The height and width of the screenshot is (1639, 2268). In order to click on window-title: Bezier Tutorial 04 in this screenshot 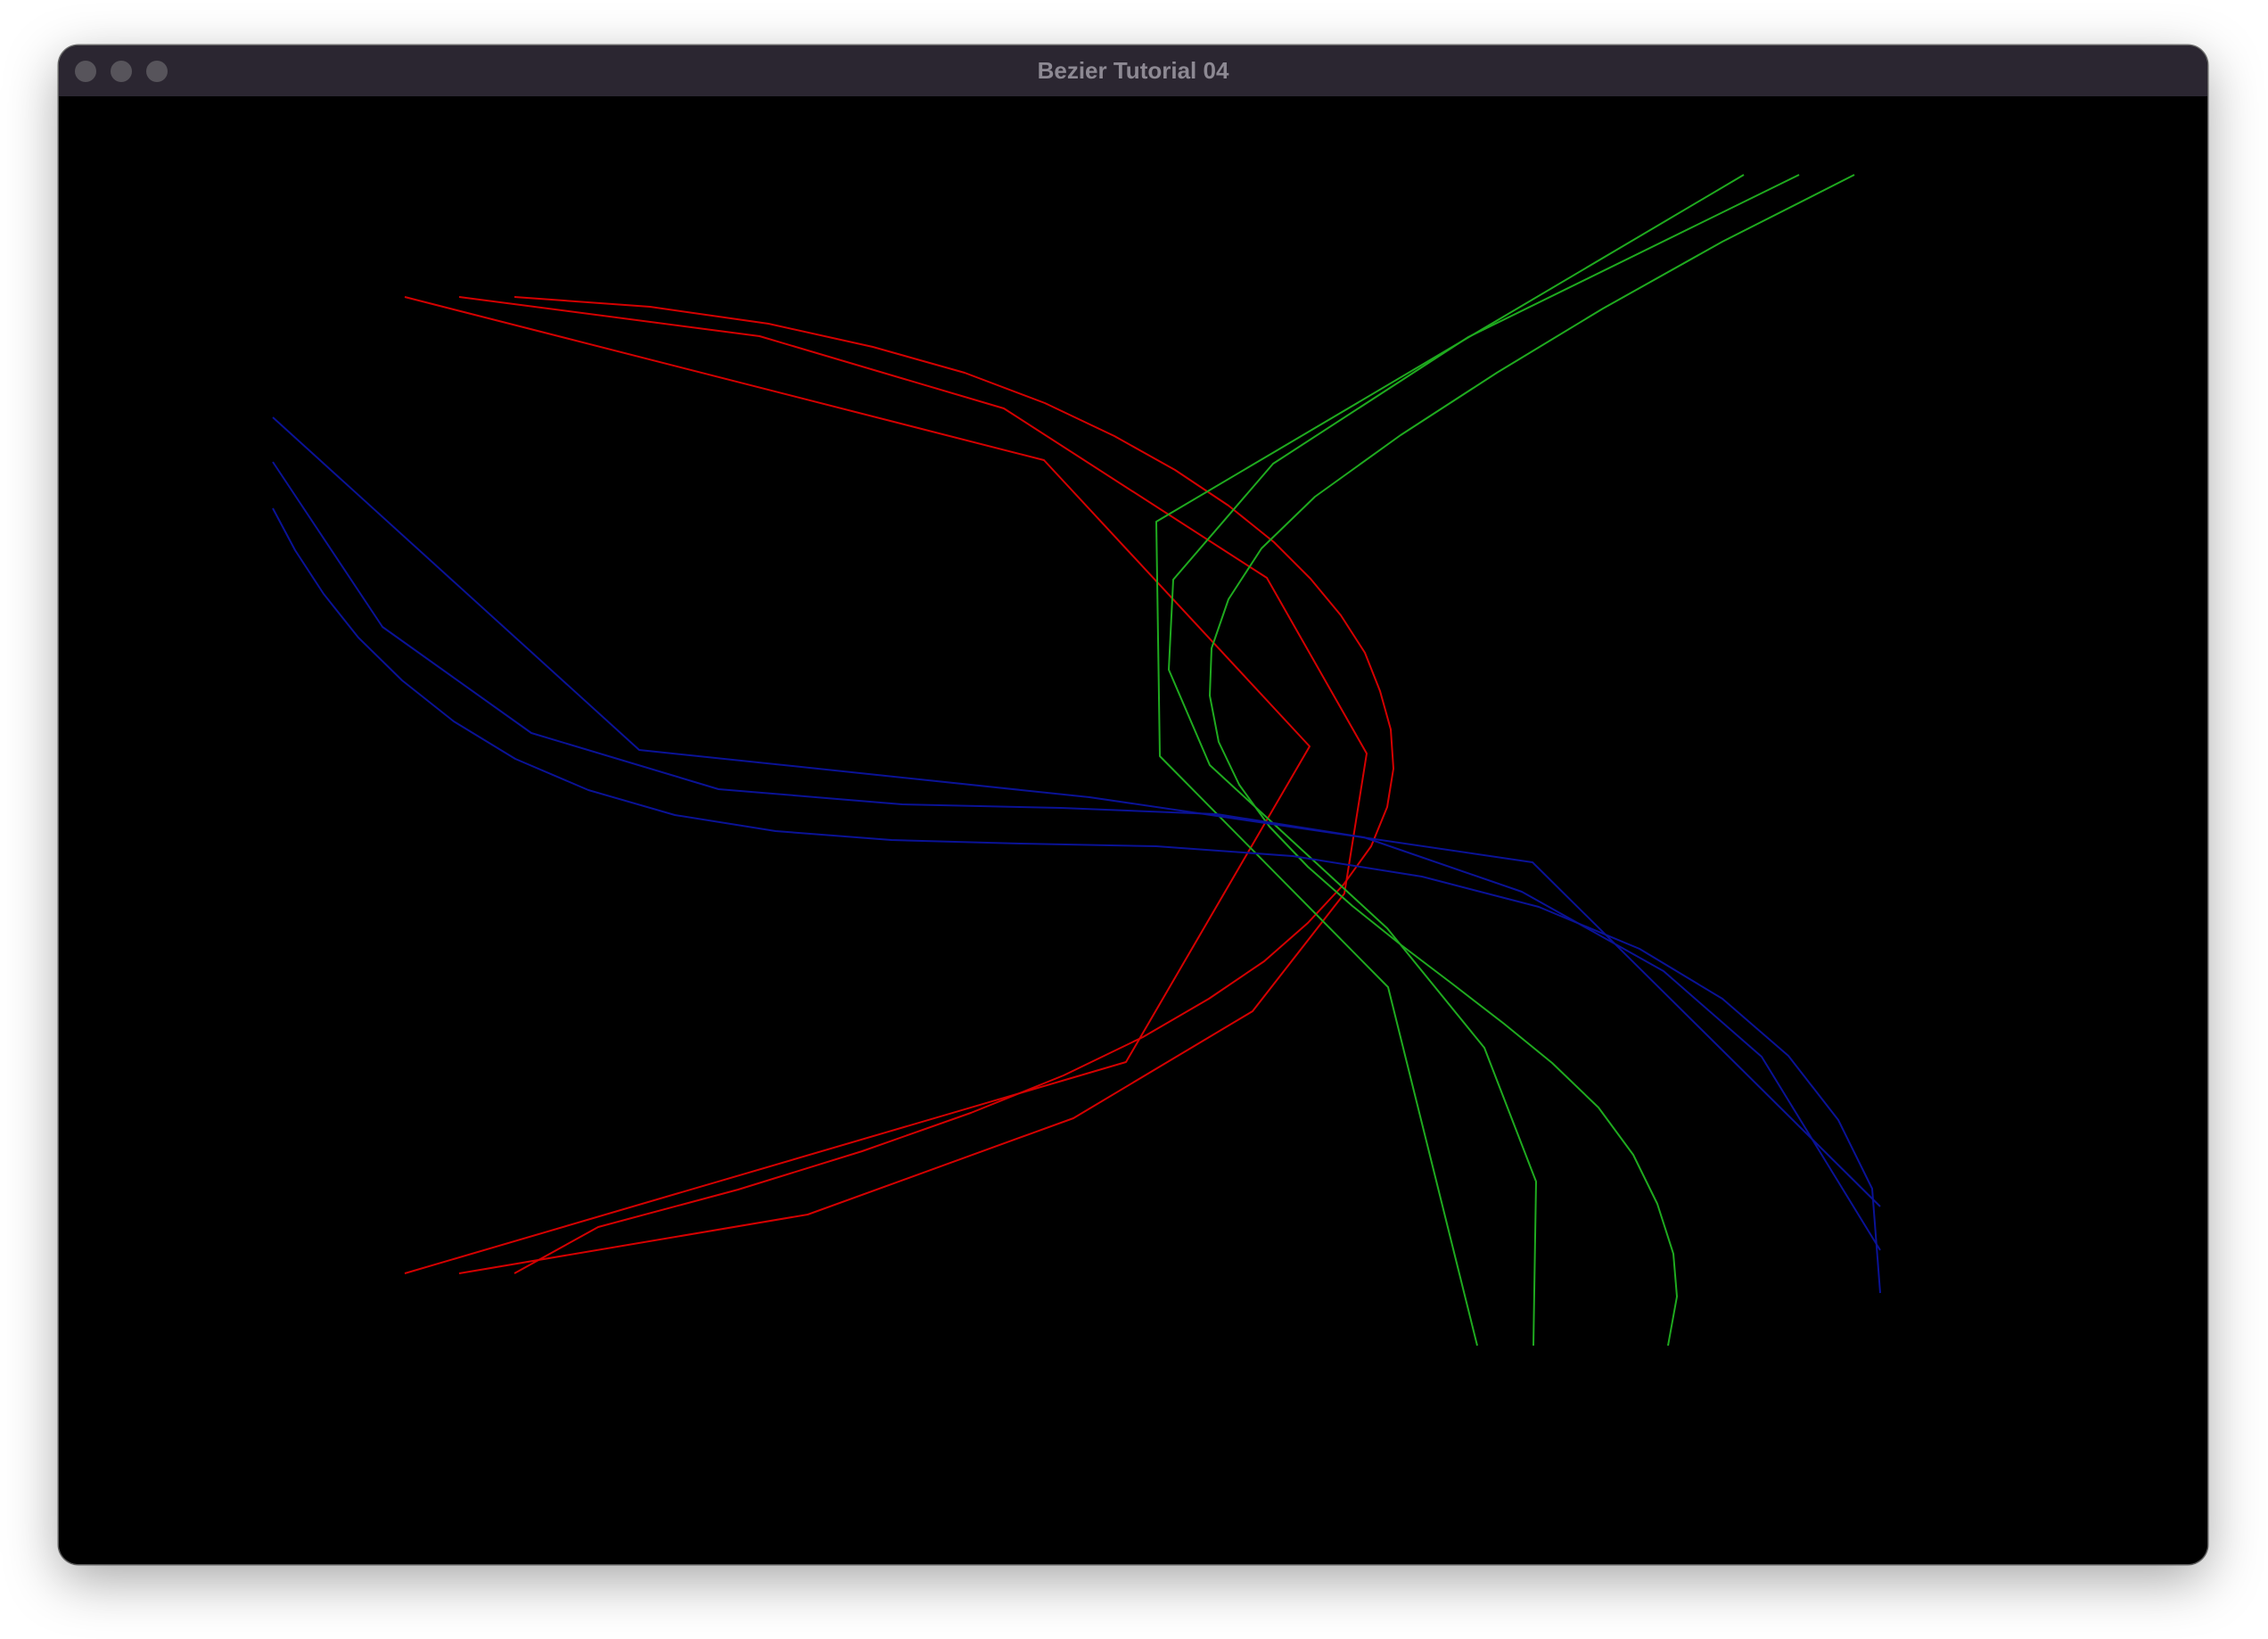, I will do `click(1133, 70)`.